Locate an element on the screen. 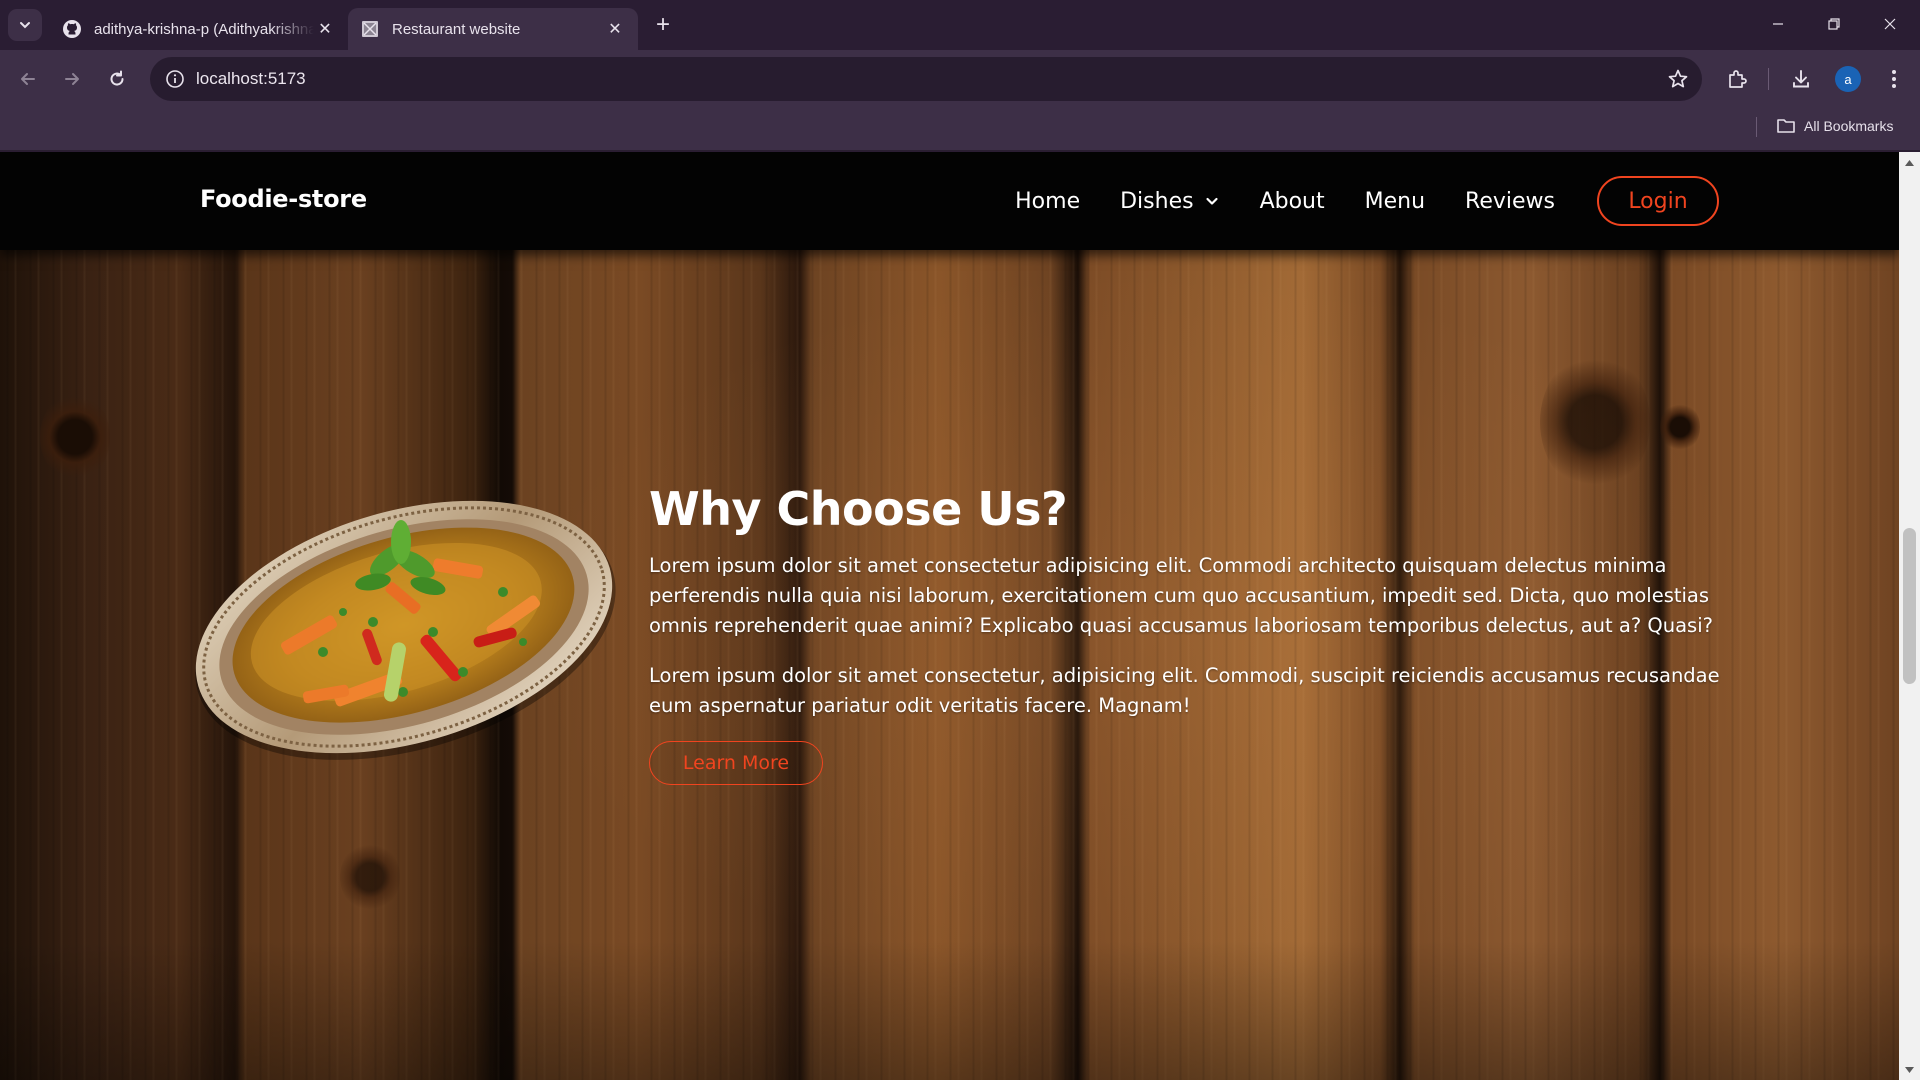  scroll-down-arrow-icon is located at coordinates (1909, 1069).